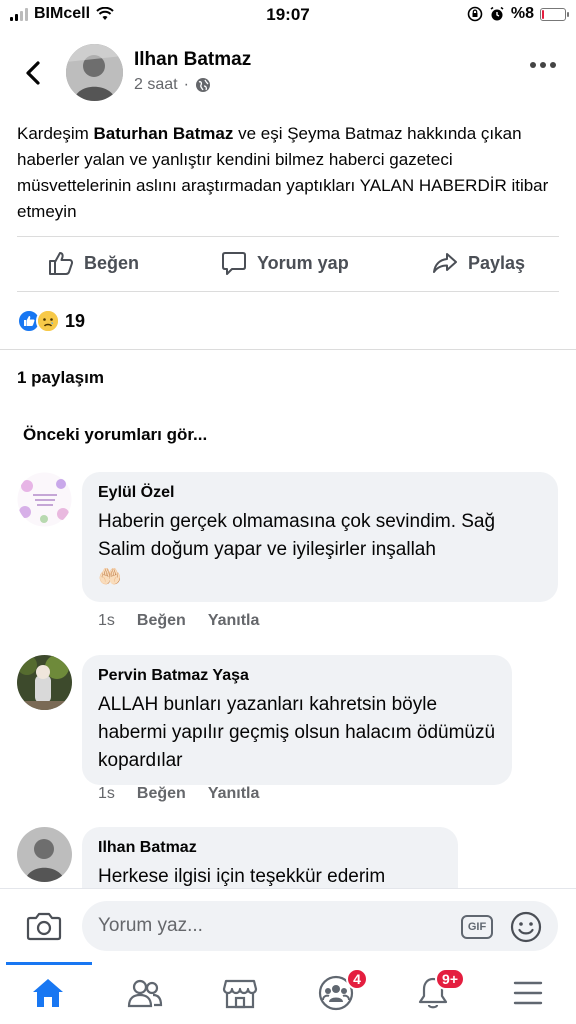  I want to click on tab-friends, so click(145, 993).